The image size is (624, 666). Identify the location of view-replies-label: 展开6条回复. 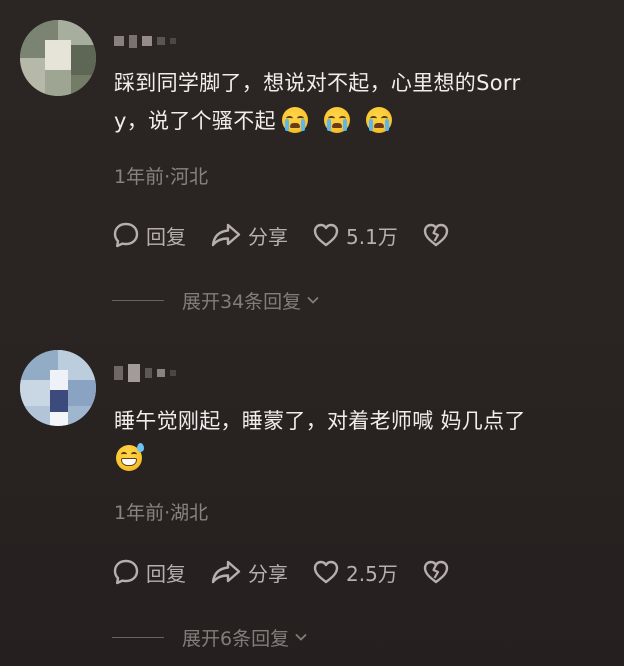
(236, 638).